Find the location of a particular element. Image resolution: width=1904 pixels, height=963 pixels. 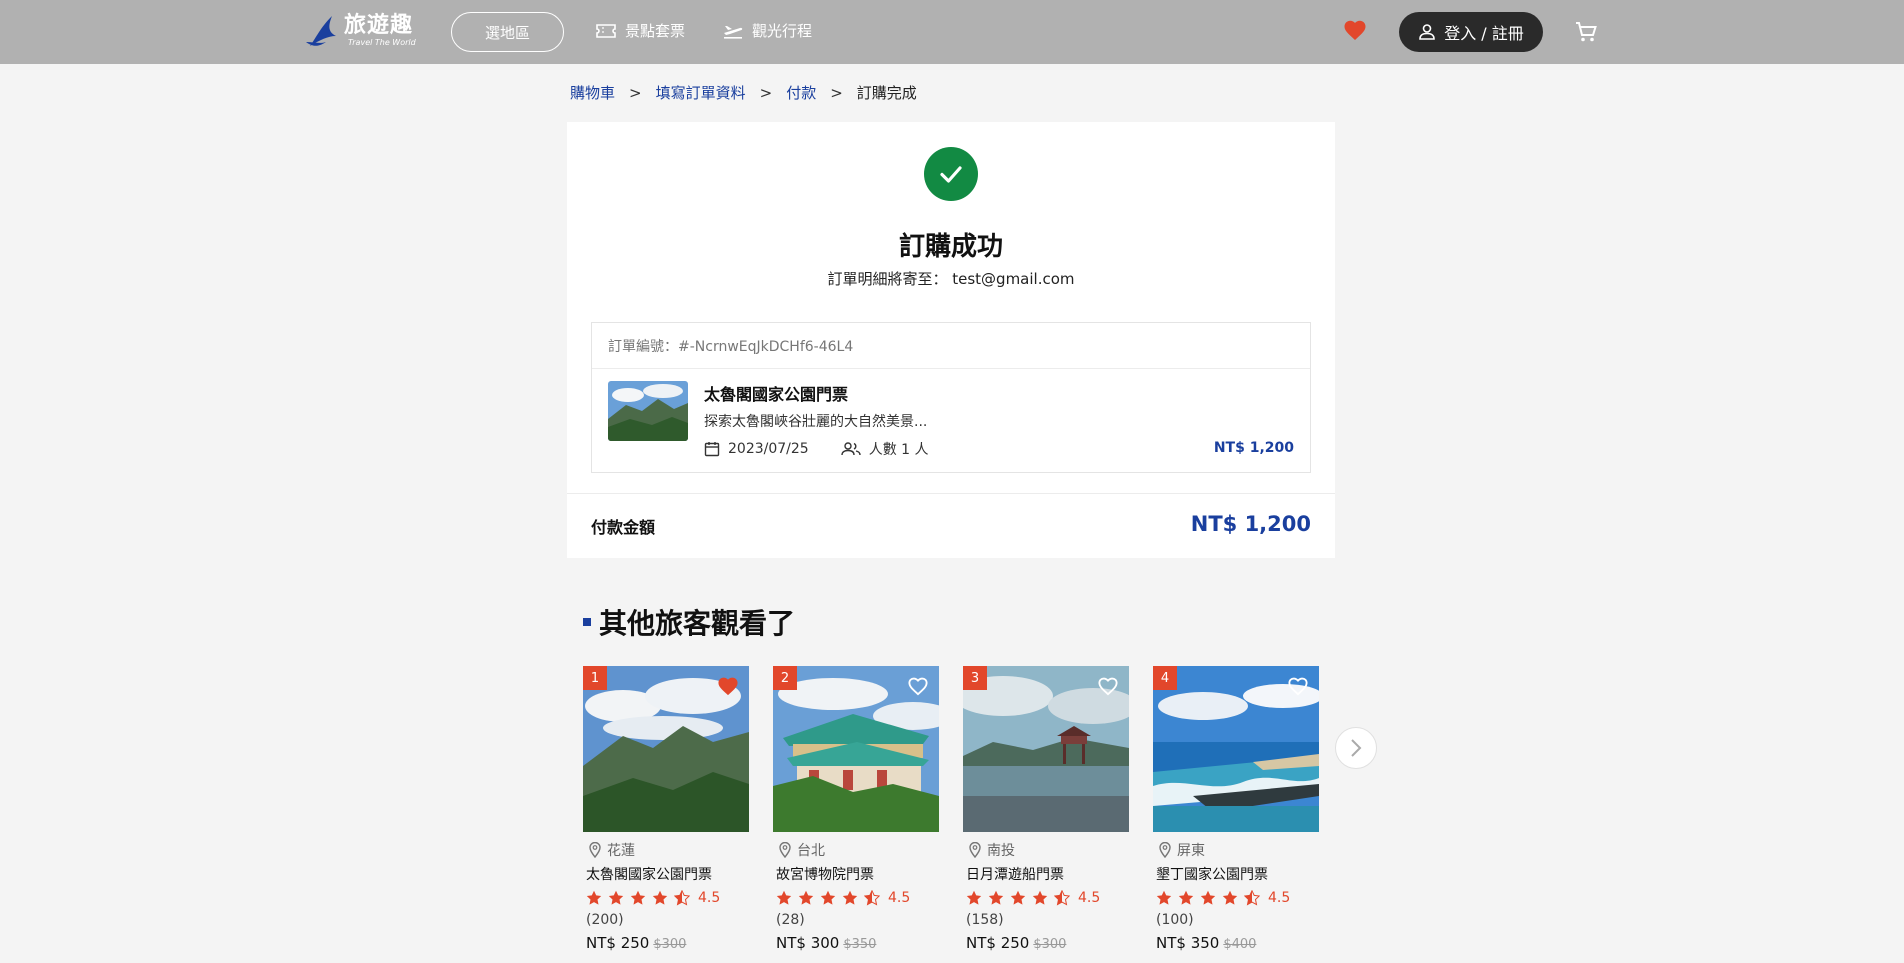

card-image: 3 is located at coordinates (1046, 749).